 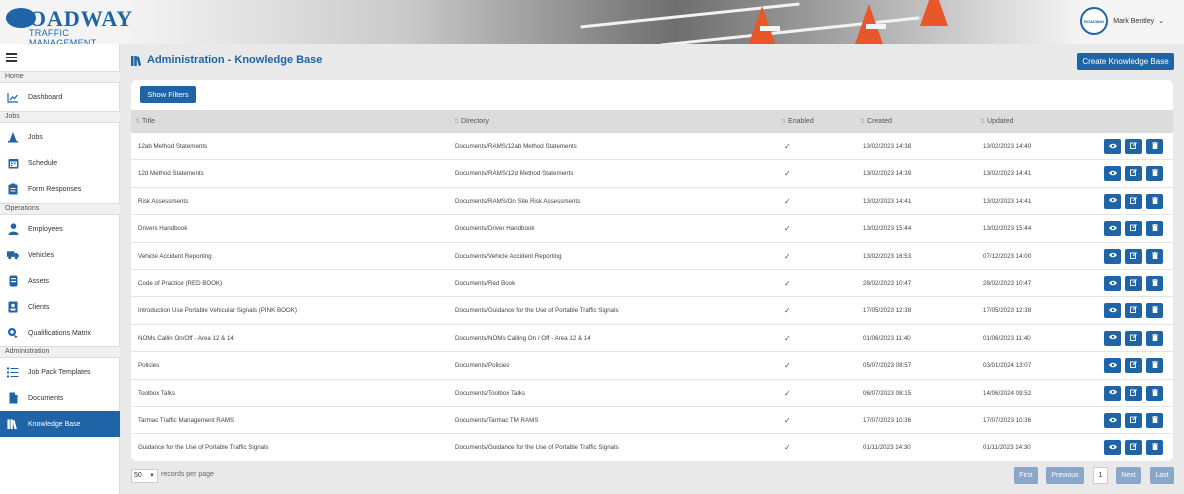 I want to click on next-page-button: Next, so click(x=1128, y=475).